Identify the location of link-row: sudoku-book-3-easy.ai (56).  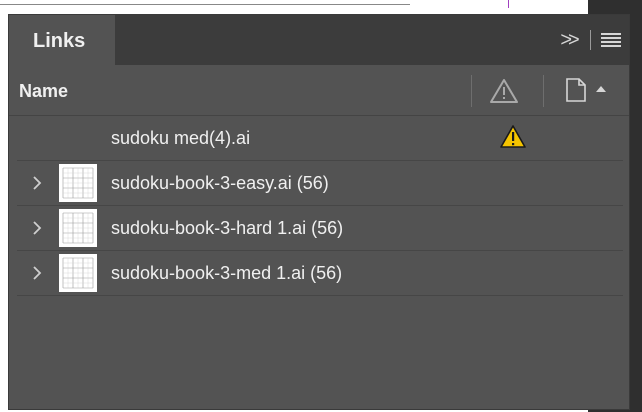
(320, 183).